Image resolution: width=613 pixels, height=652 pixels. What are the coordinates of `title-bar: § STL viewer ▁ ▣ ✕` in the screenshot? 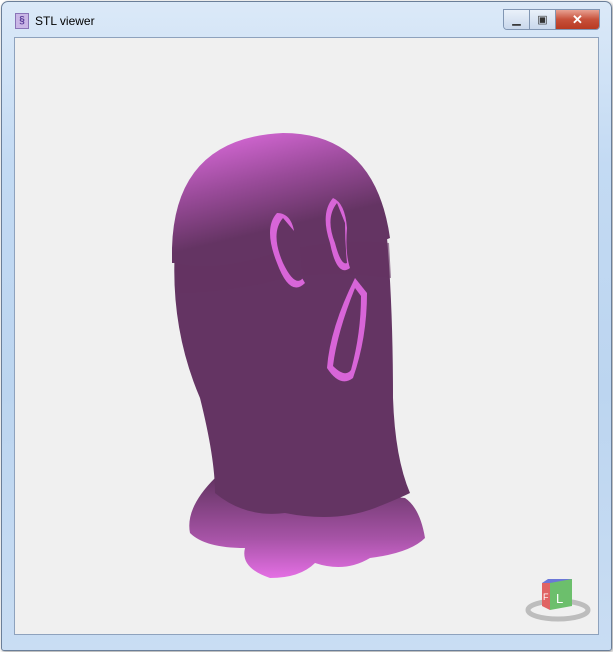 It's located at (306, 17).